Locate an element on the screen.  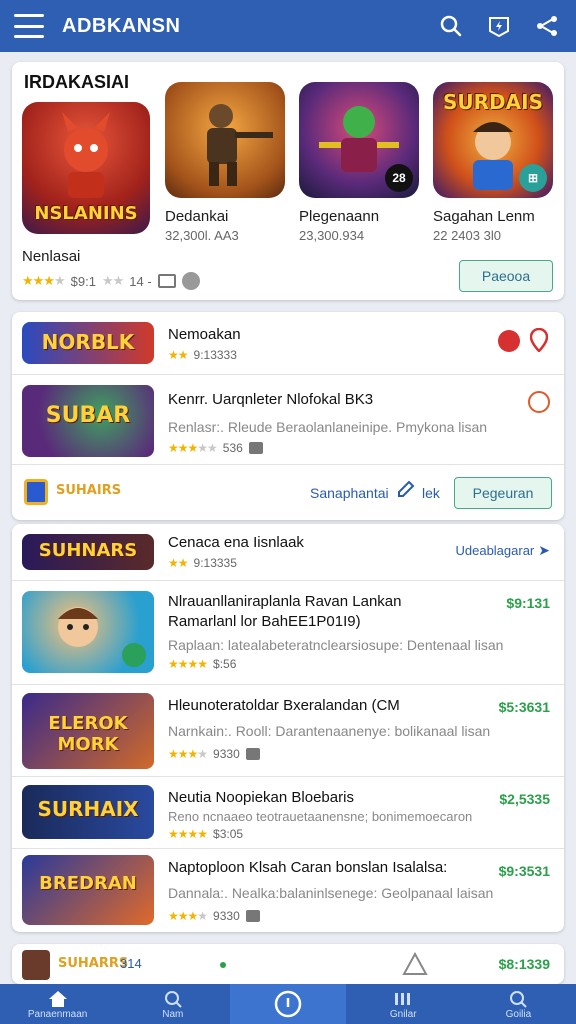
share-icon is located at coordinates (547, 26).